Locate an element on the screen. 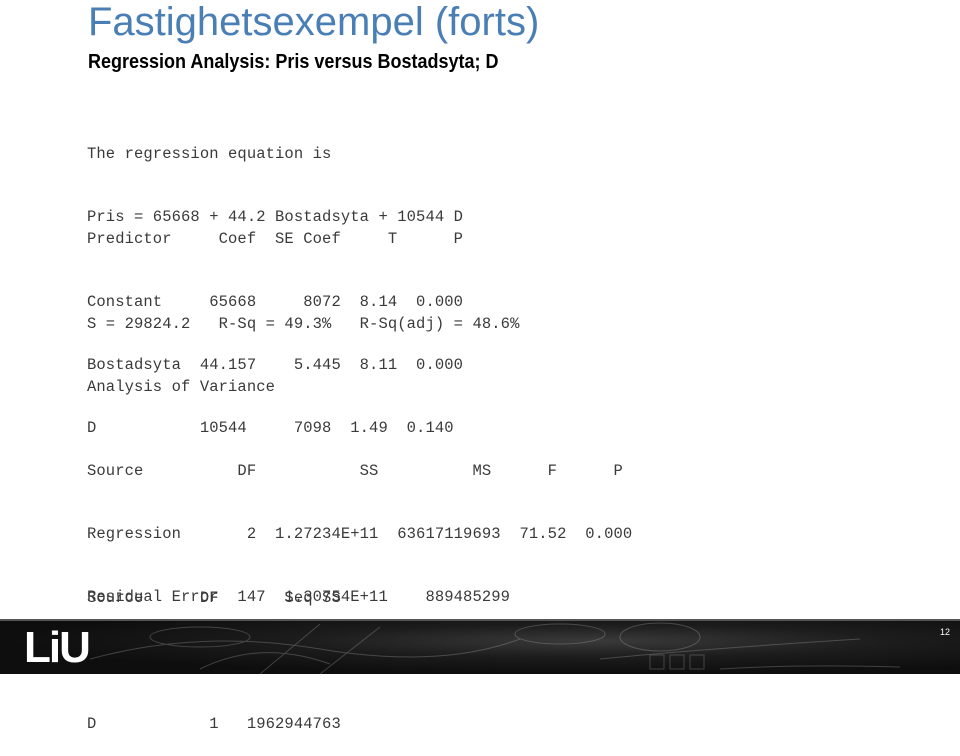 The width and height of the screenshot is (960, 756). seq-ss-header: Source DF Seq SS is located at coordinates (214, 598).